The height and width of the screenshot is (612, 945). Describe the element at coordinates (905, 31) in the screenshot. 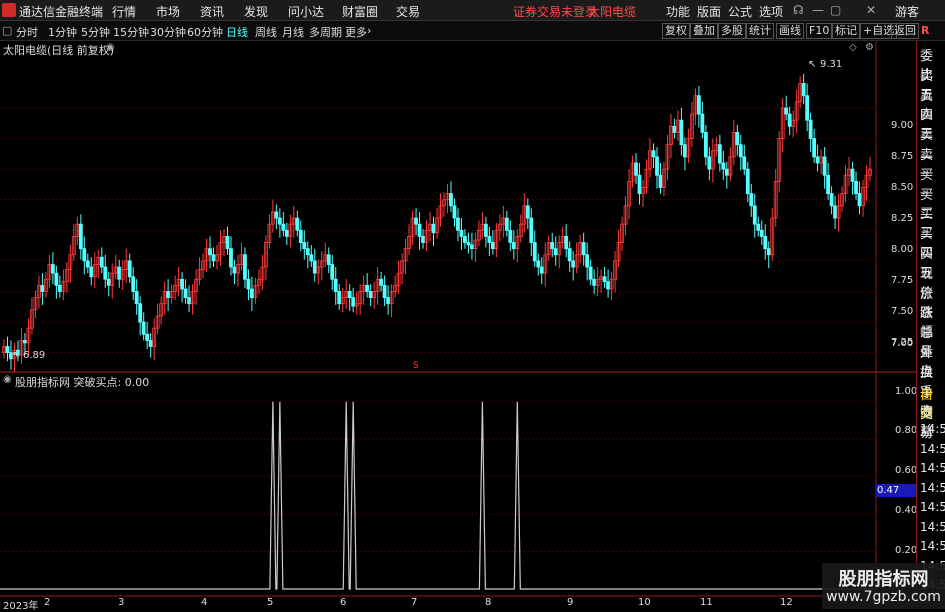

I see `button-back: 返回` at that location.